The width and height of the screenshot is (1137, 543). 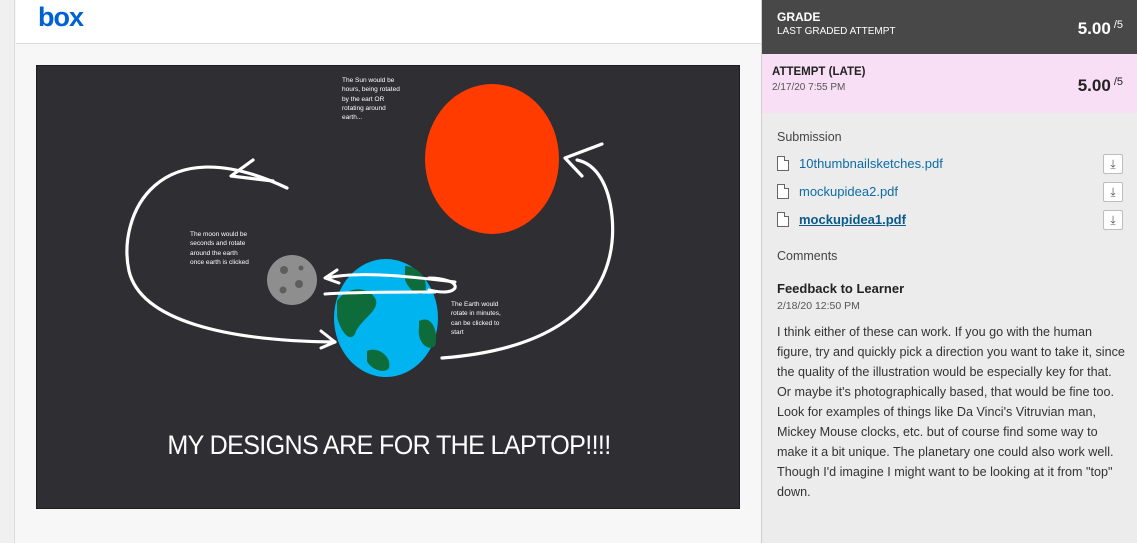 I want to click on slide-caption: MY DESIGNS ARE FOR THE LAPTOP!!!!, so click(x=389, y=445).